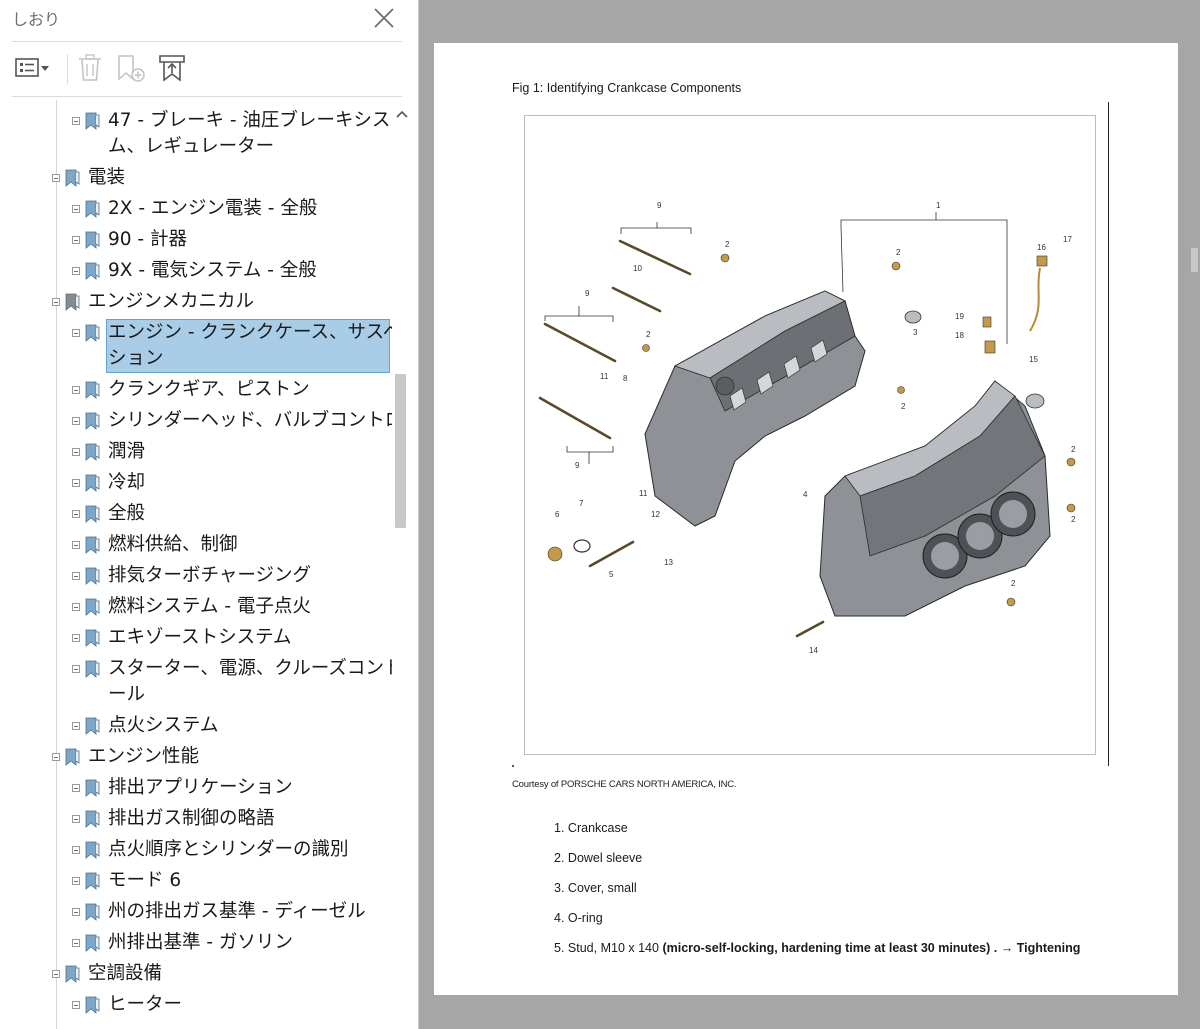  I want to click on tightening-link: . → Tightening, so click(1037, 948).